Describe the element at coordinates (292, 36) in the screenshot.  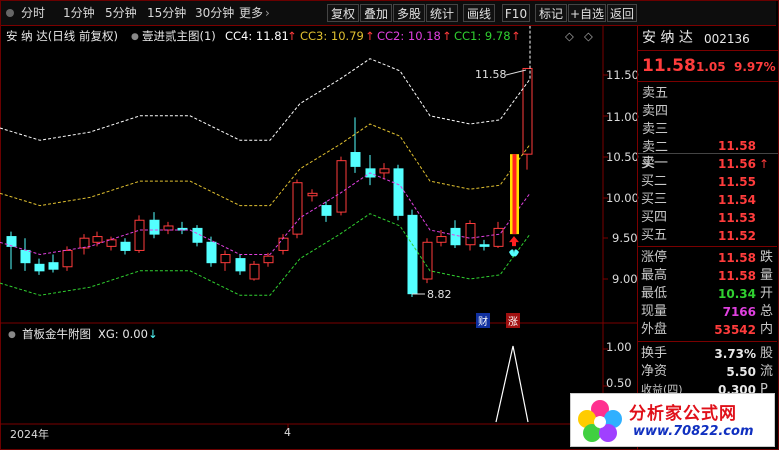
I see `cc4-arrow-icon: ↑` at that location.